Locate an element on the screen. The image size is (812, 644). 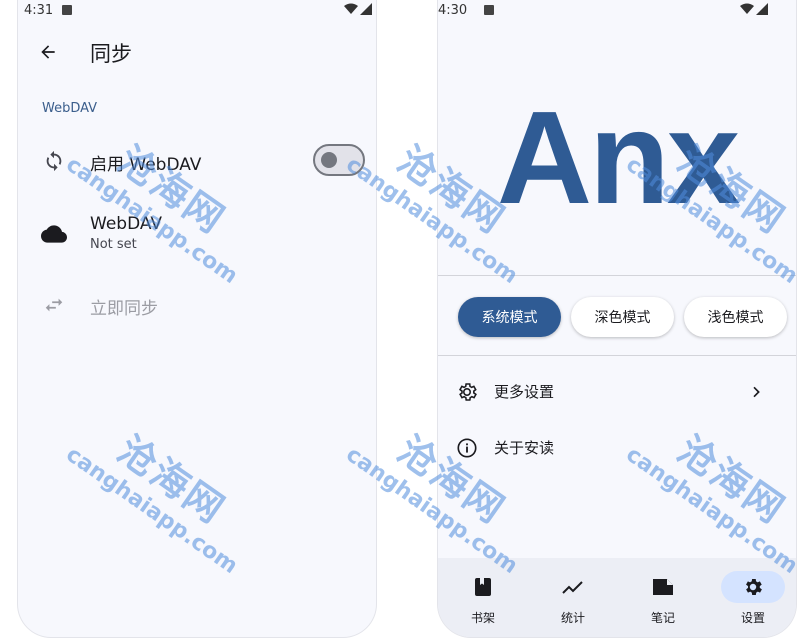
nav-statistics: 统计 is located at coordinates (573, 597).